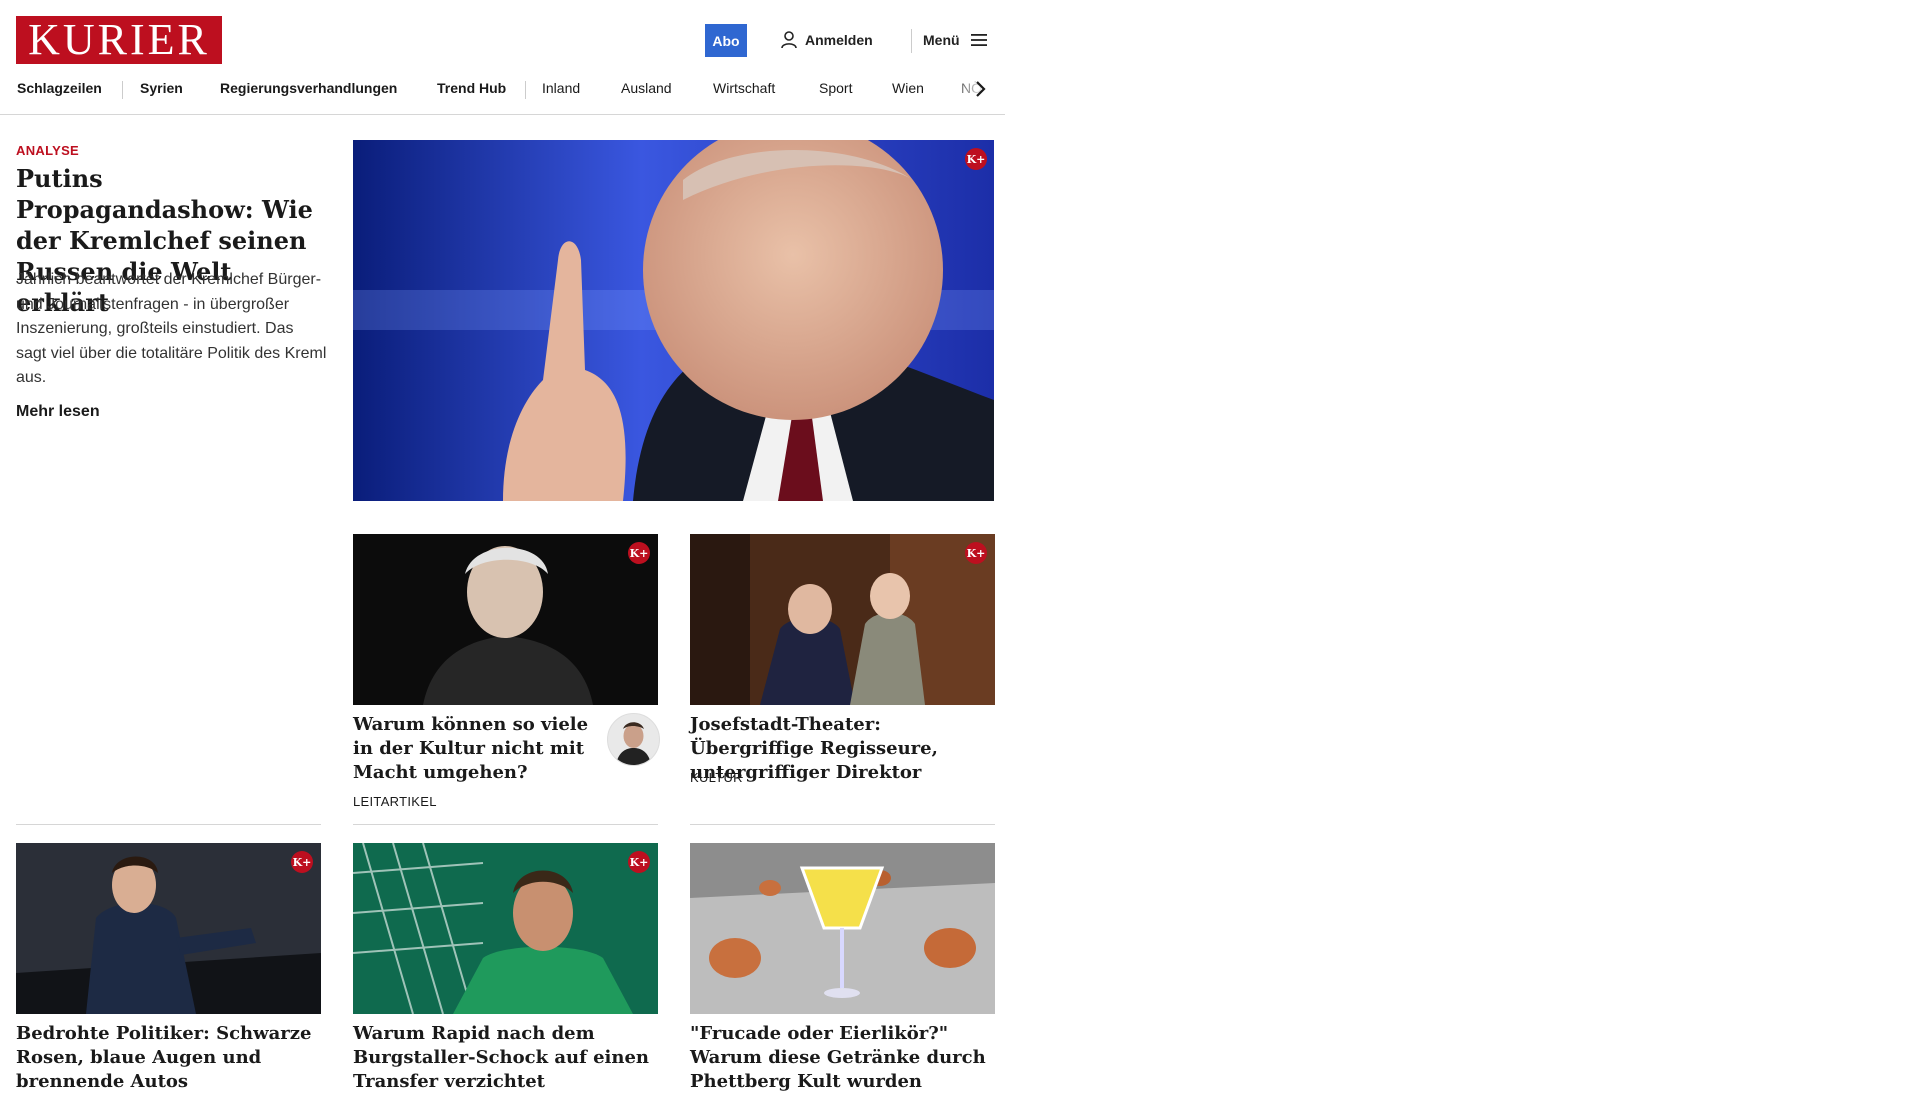  I want to click on menu-label: Menü, so click(941, 40).